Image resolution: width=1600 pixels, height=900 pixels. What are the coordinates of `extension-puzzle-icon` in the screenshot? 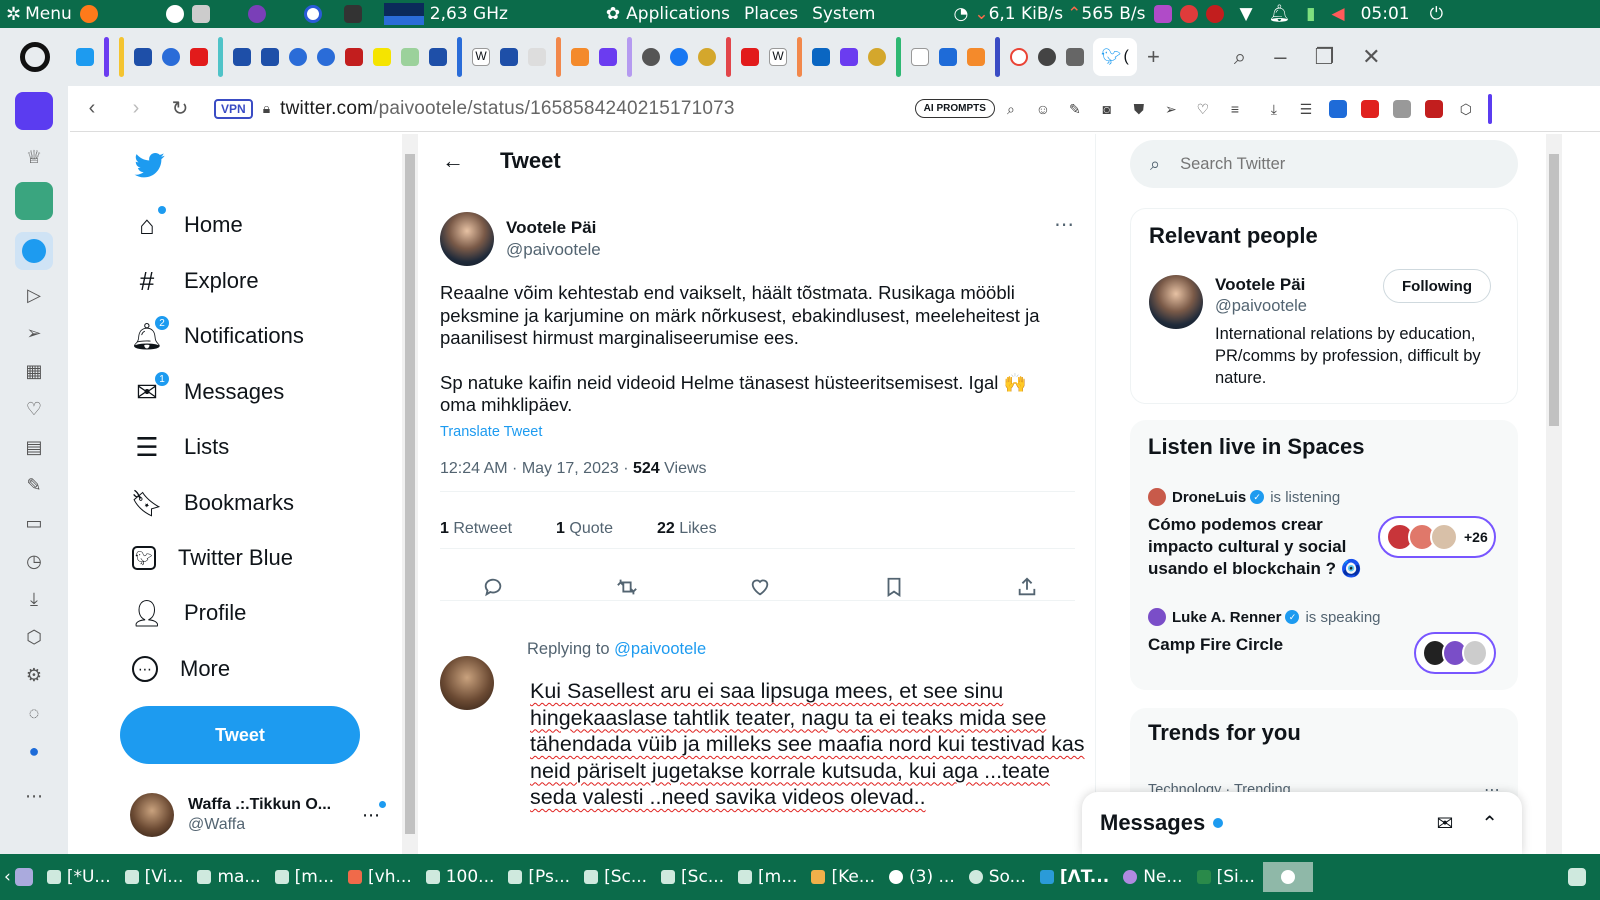 It's located at (1401, 108).